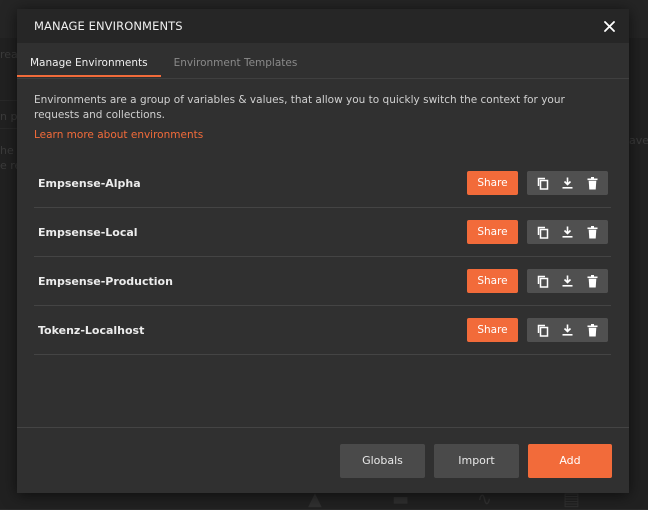  Describe the element at coordinates (91, 330) in the screenshot. I see `environment-name: Tokenz-Localhost` at that location.